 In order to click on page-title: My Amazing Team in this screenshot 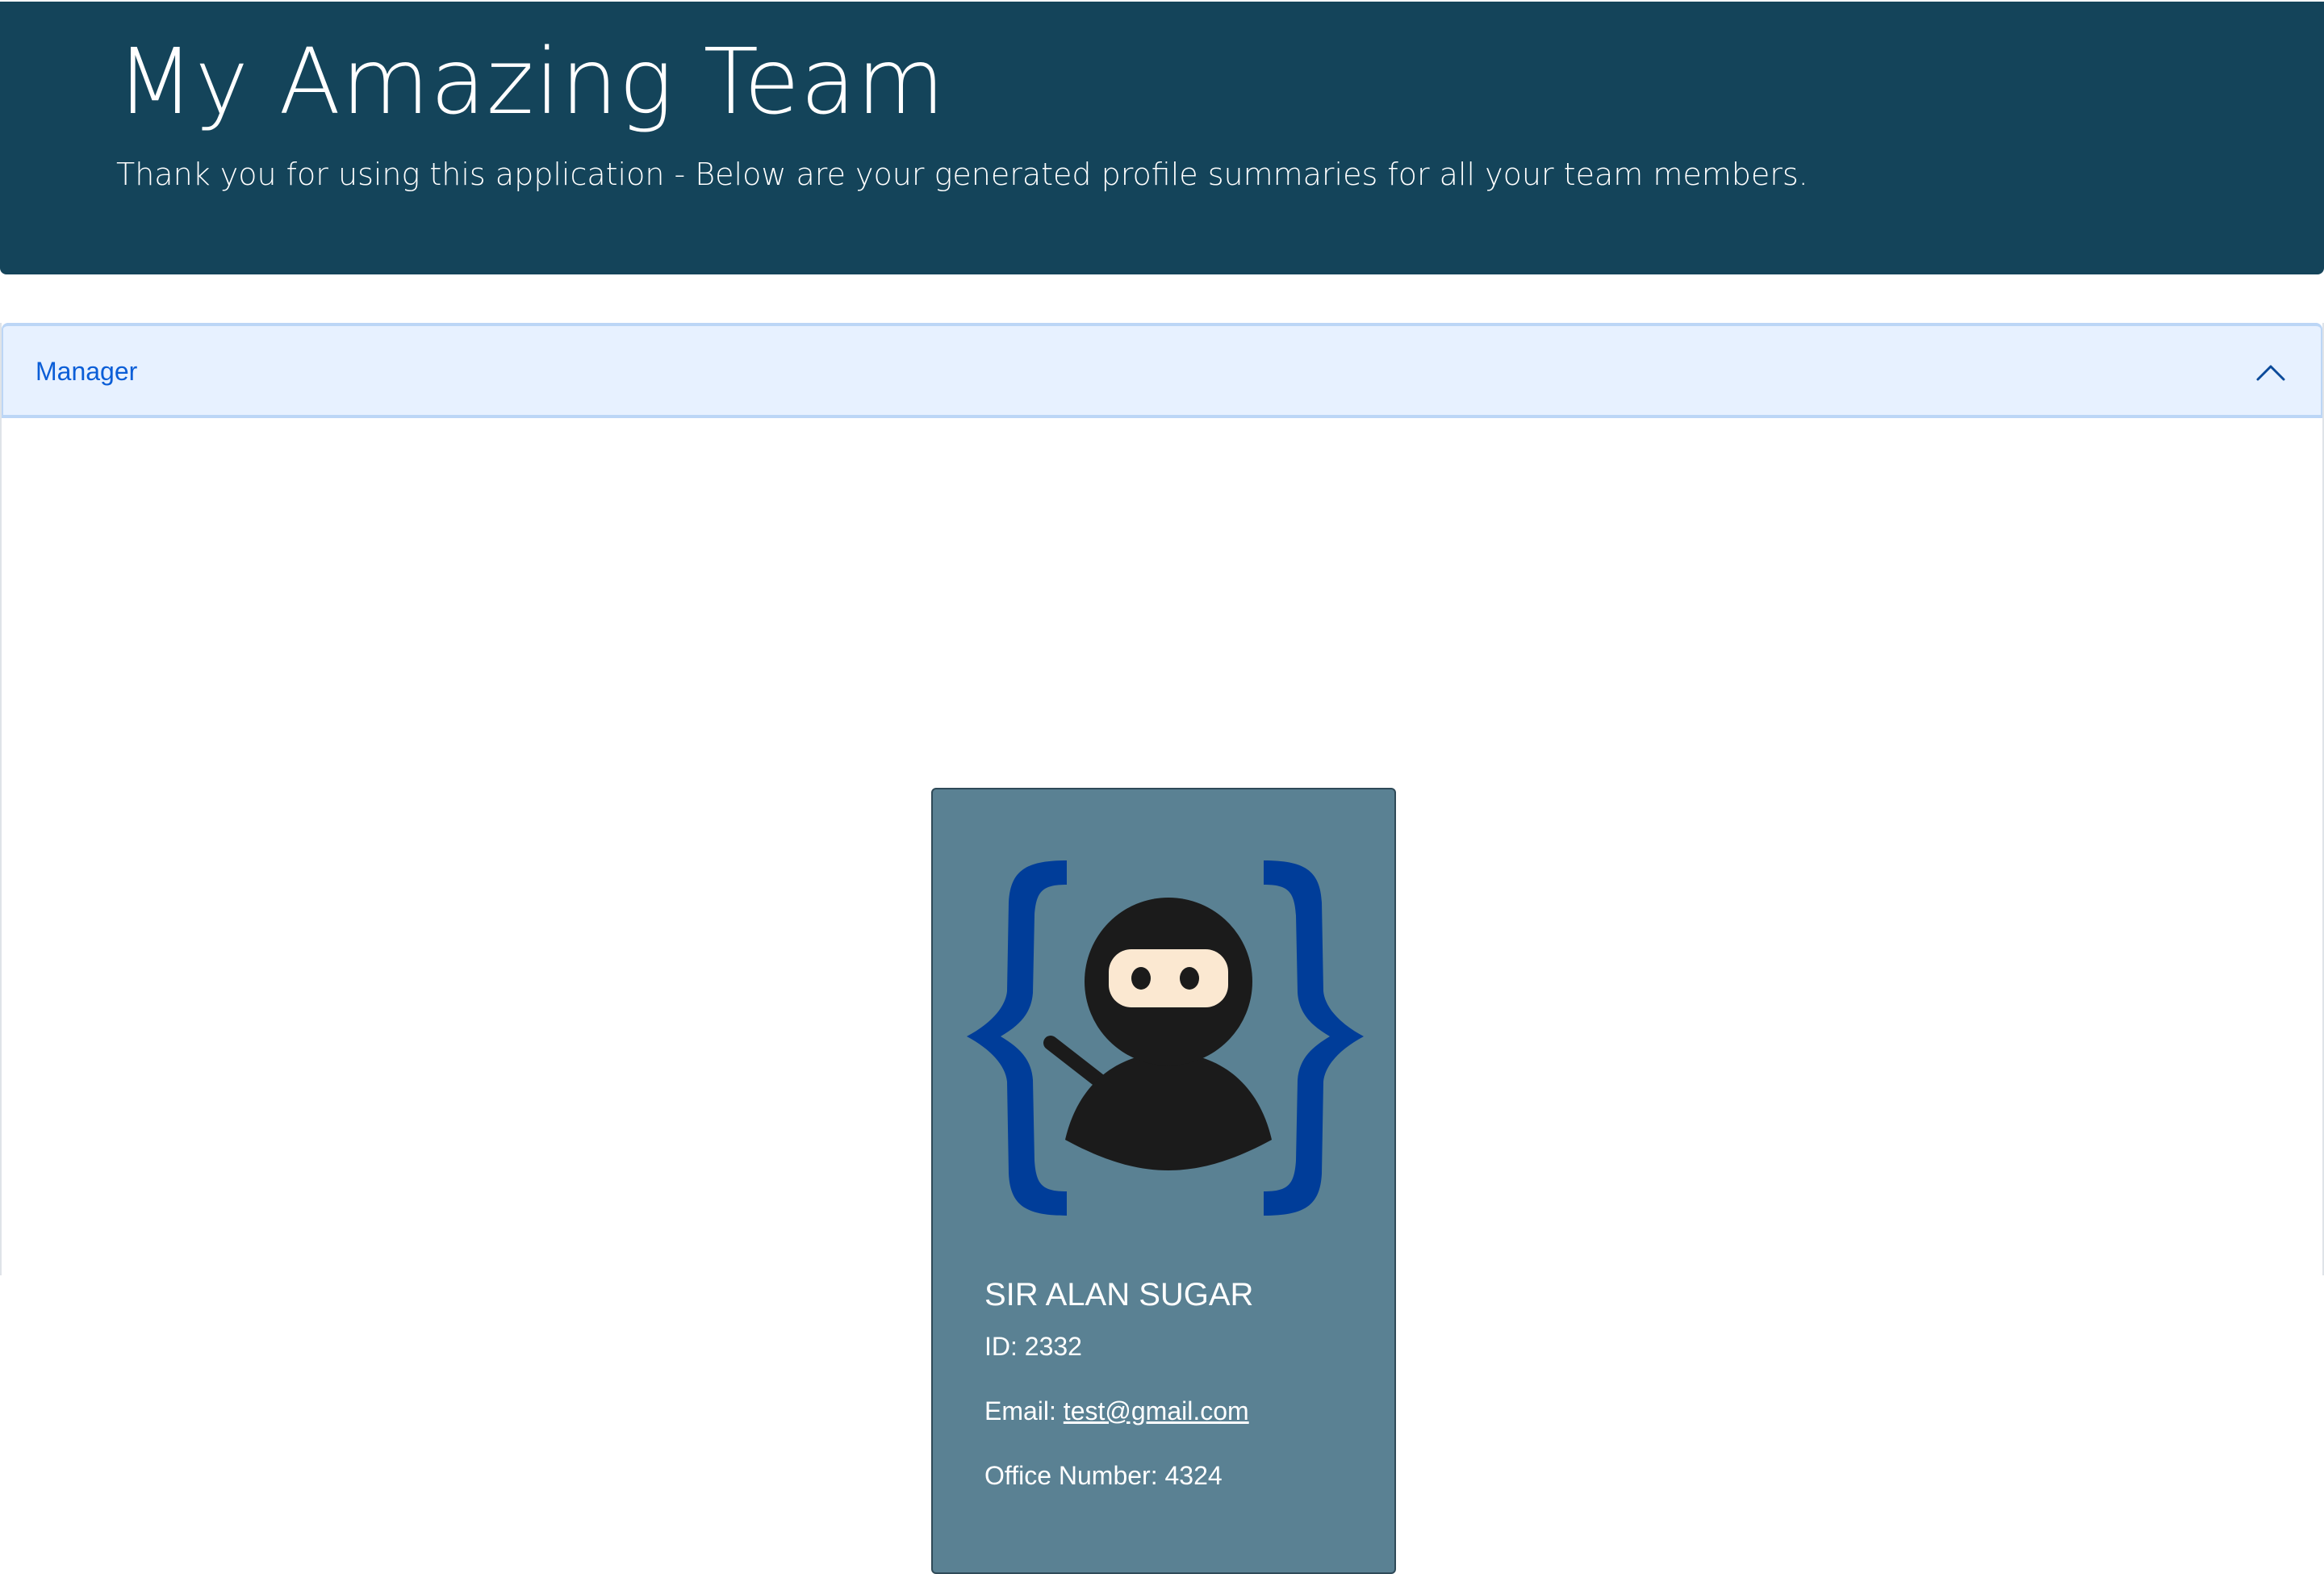, I will do `click(531, 82)`.